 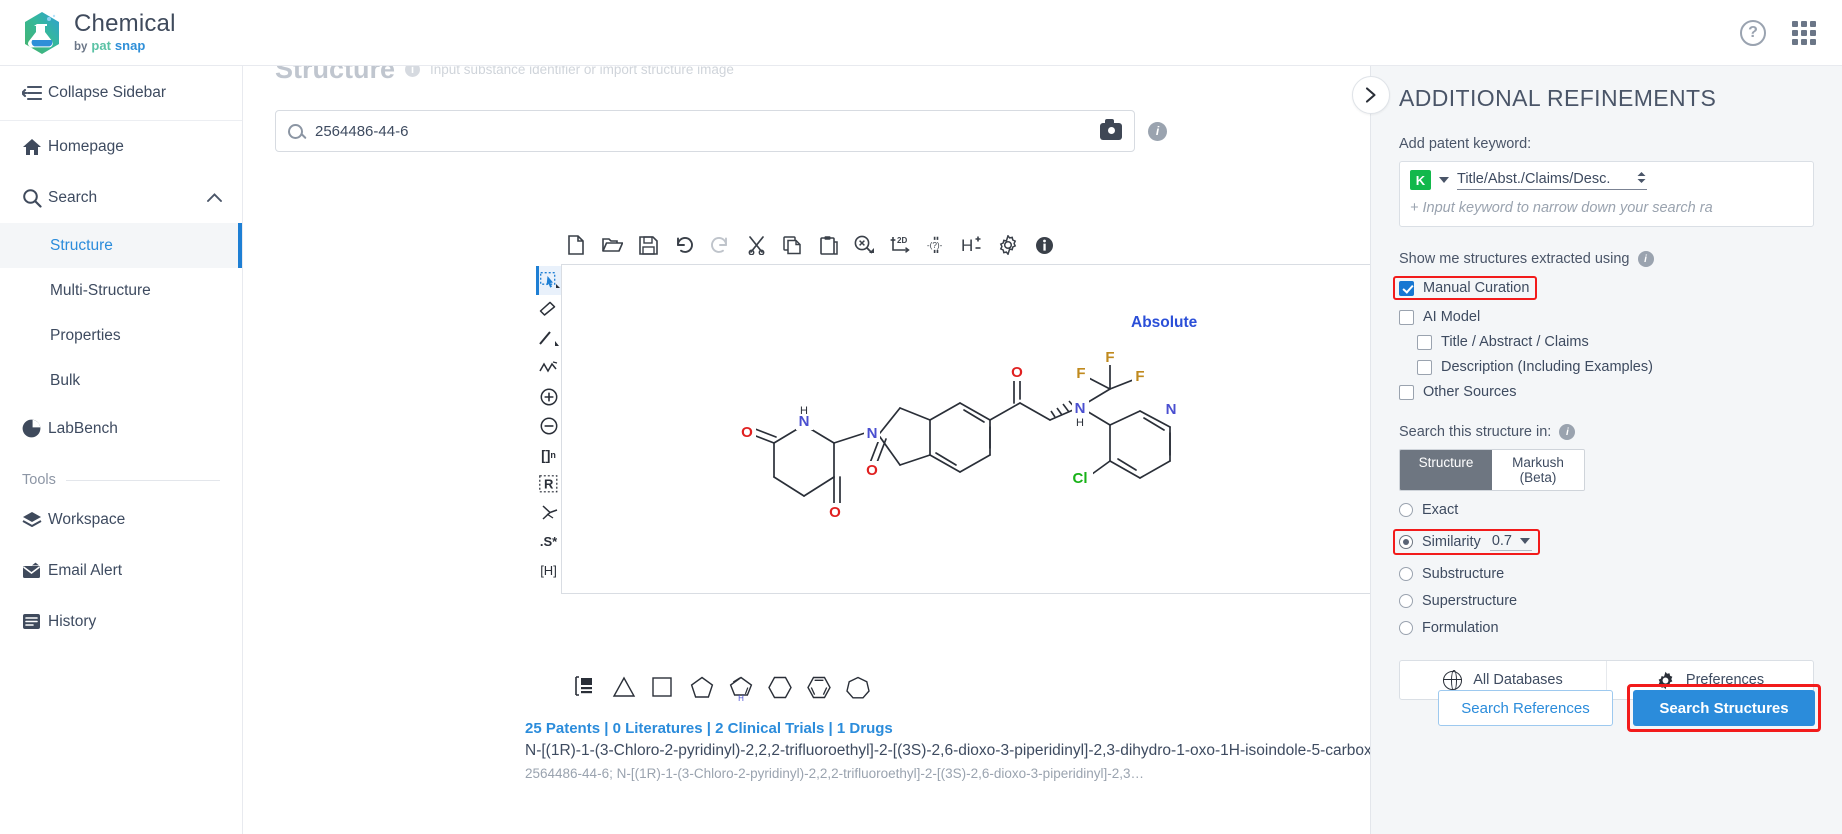 What do you see at coordinates (1606, 574) in the screenshot?
I see `mode-substructure: Substructure` at bounding box center [1606, 574].